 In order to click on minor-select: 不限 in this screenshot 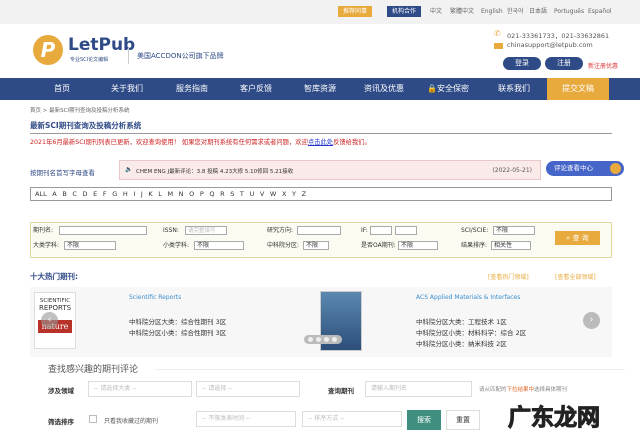, I will do `click(219, 245)`.